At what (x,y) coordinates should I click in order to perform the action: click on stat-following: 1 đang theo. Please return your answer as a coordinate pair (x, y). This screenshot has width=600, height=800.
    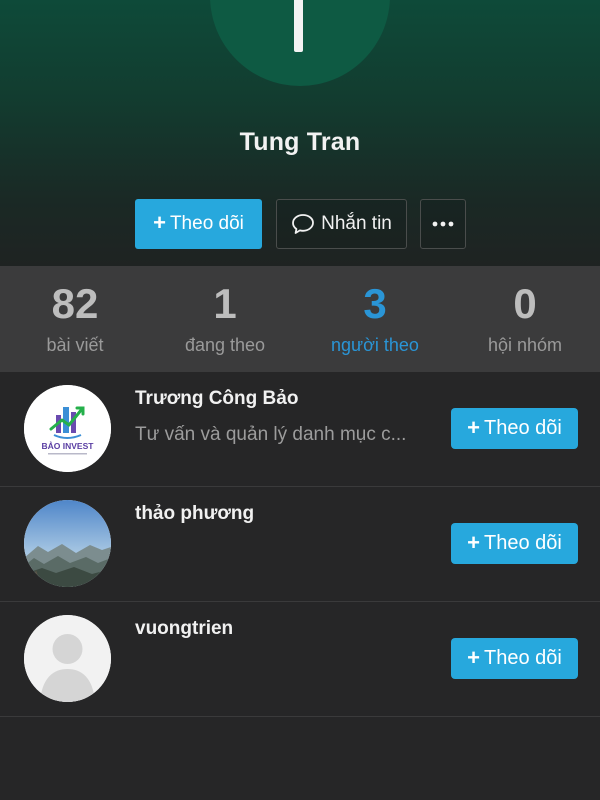
    Looking at the image, I should click on (225, 319).